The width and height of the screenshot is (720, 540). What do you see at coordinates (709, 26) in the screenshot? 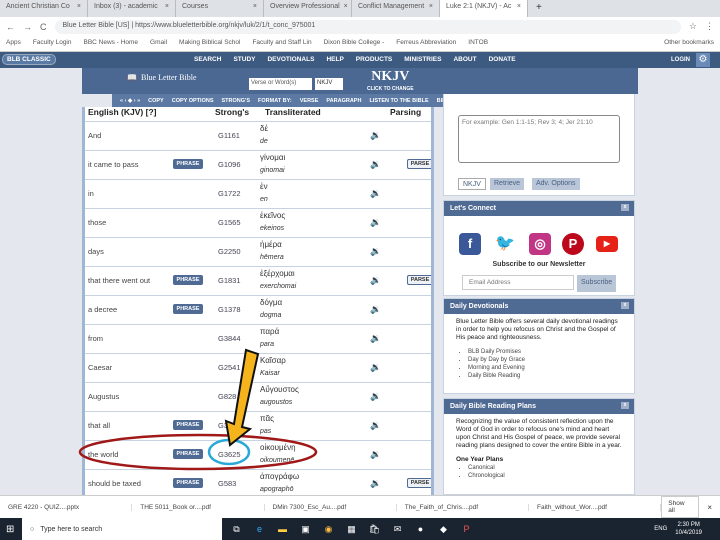
I see `menu-icon: ⋮` at bounding box center [709, 26].